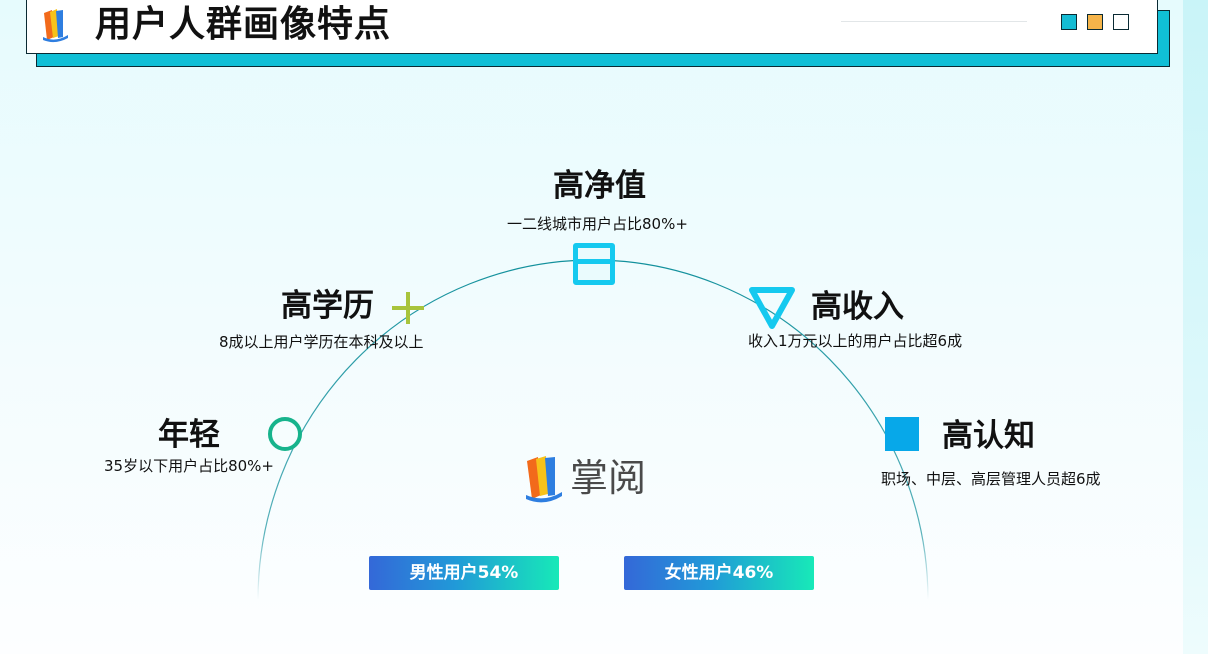 This screenshot has height=654, width=1208. I want to click on feature-title-high-cognition: 高认知, so click(988, 436).